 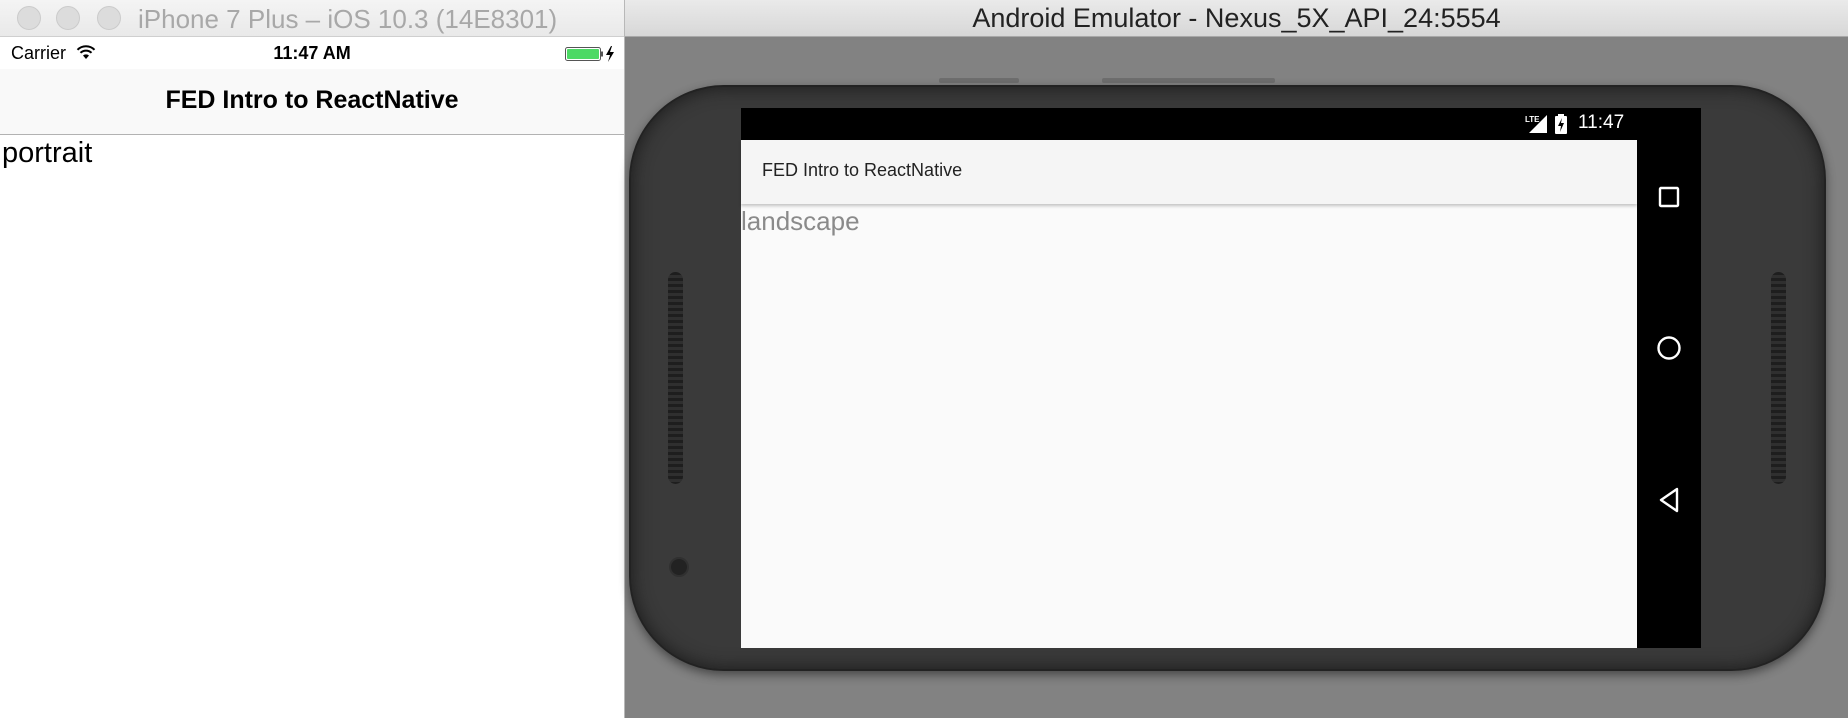 I want to click on android-window-titlebar: Android Emulator - Nexus_5X_API_24:5554, so click(x=1236, y=18).